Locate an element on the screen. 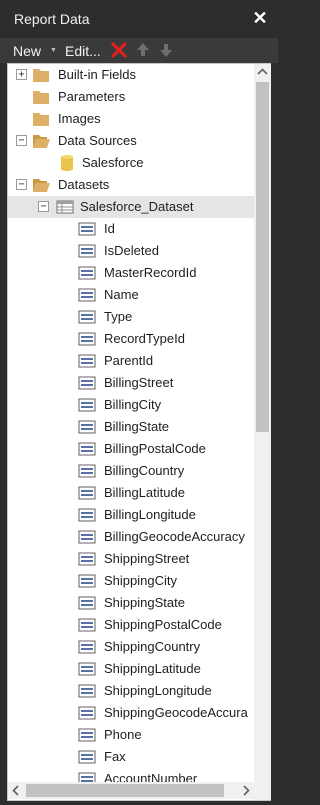 The height and width of the screenshot is (805, 320). tree-item-field: BillingStreet is located at coordinates (131, 383).